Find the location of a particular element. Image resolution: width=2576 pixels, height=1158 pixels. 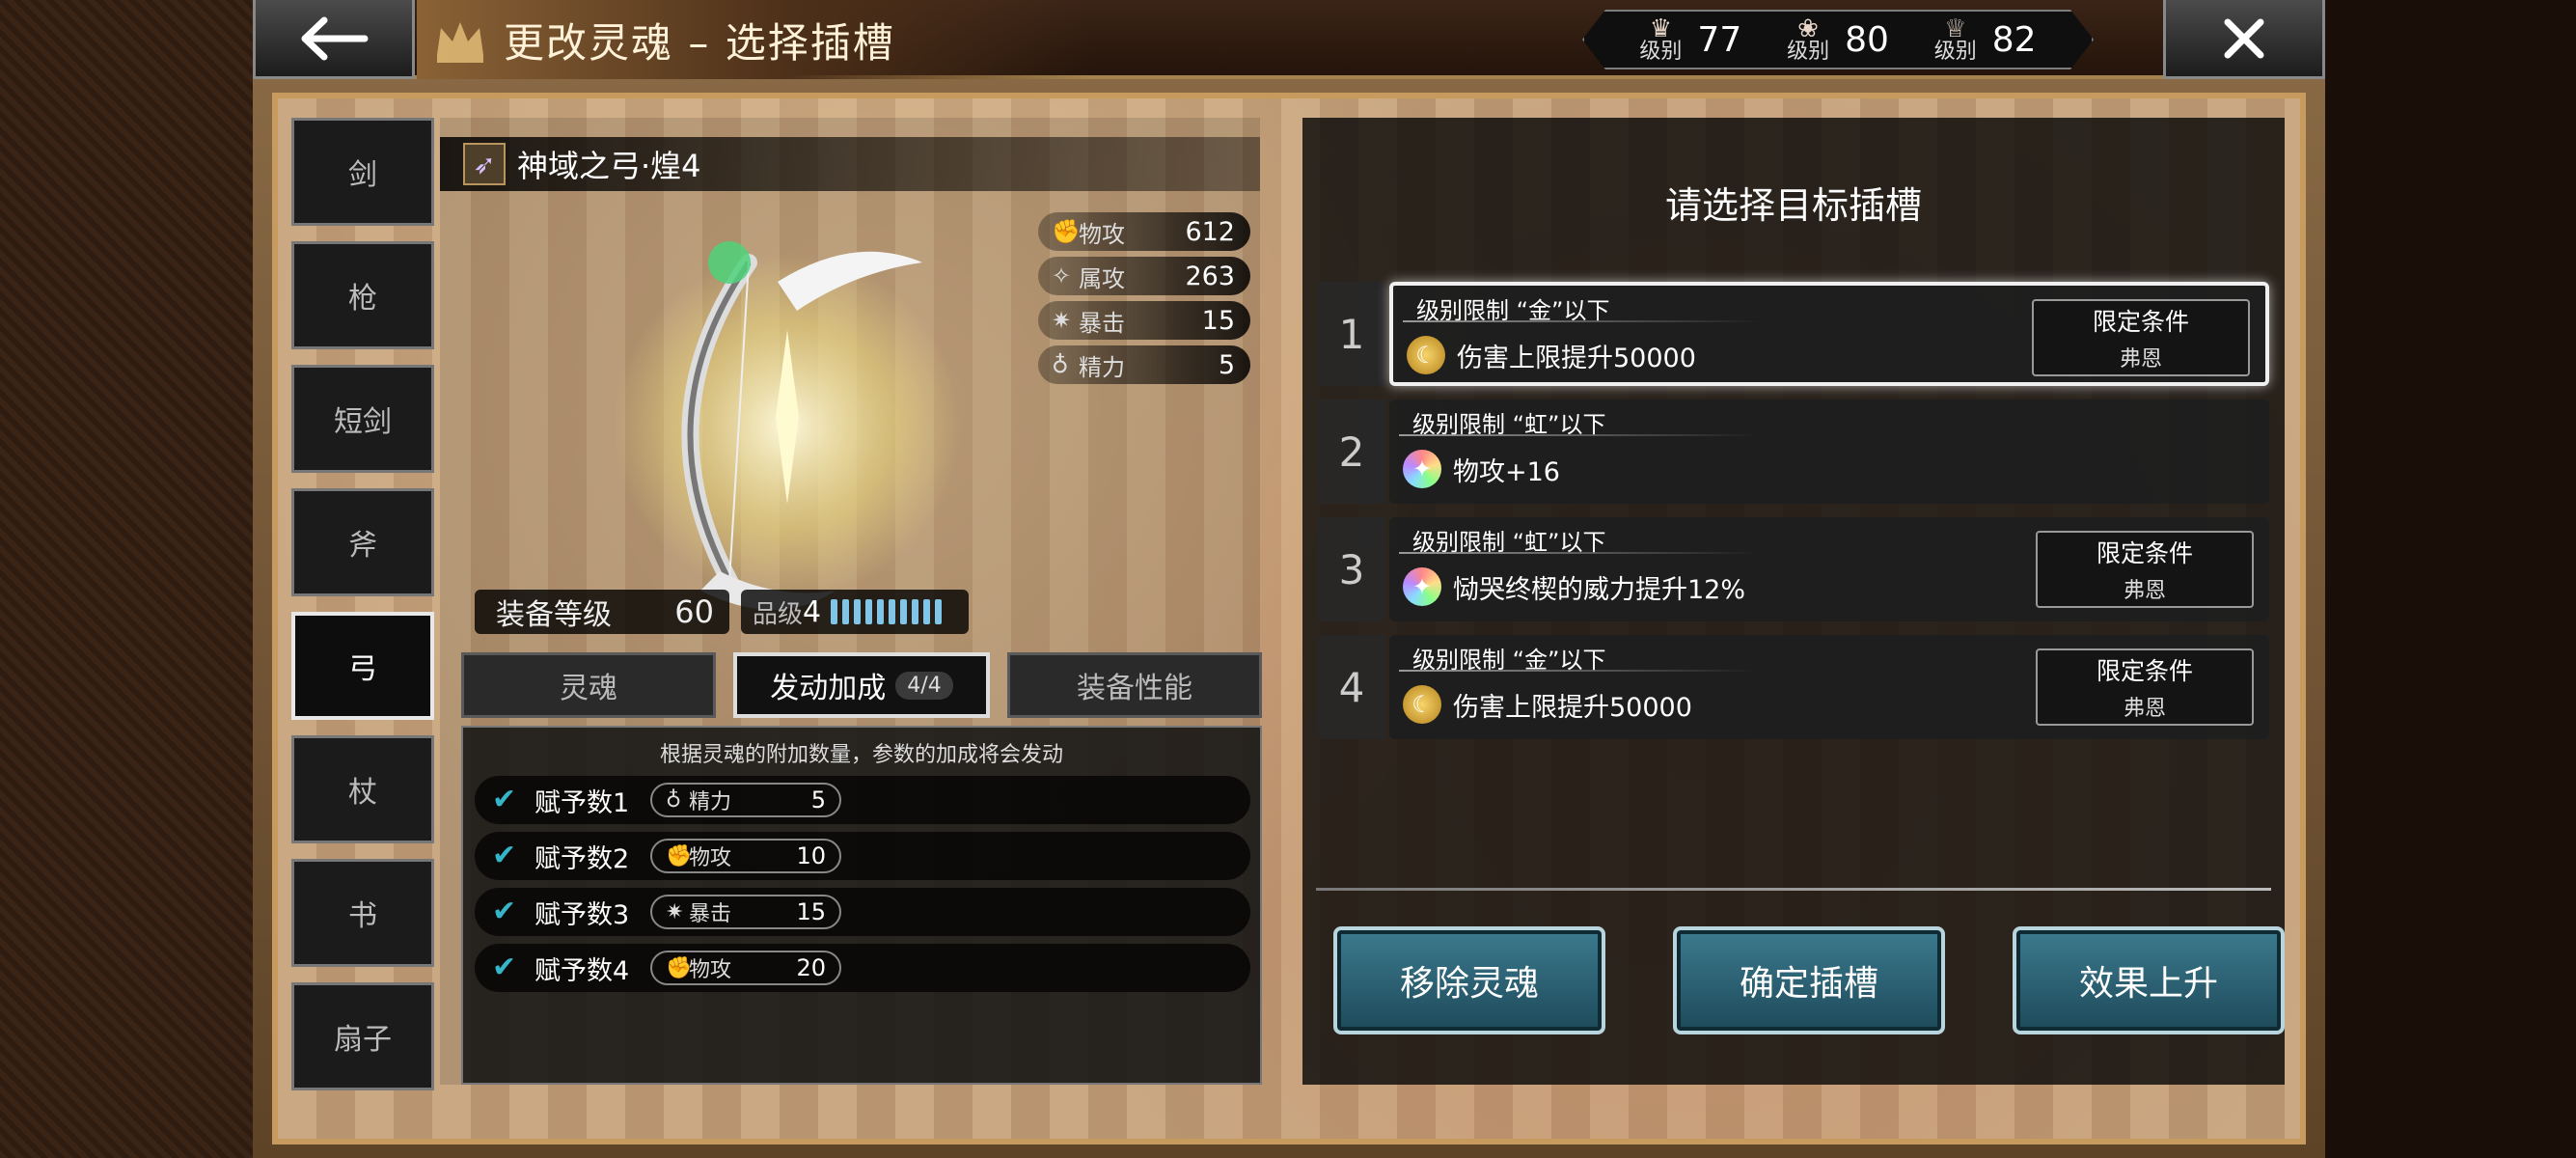

slot-2: 2 级别限制 “虹”以下 ✦ 物攻+16 is located at coordinates (1794, 452).